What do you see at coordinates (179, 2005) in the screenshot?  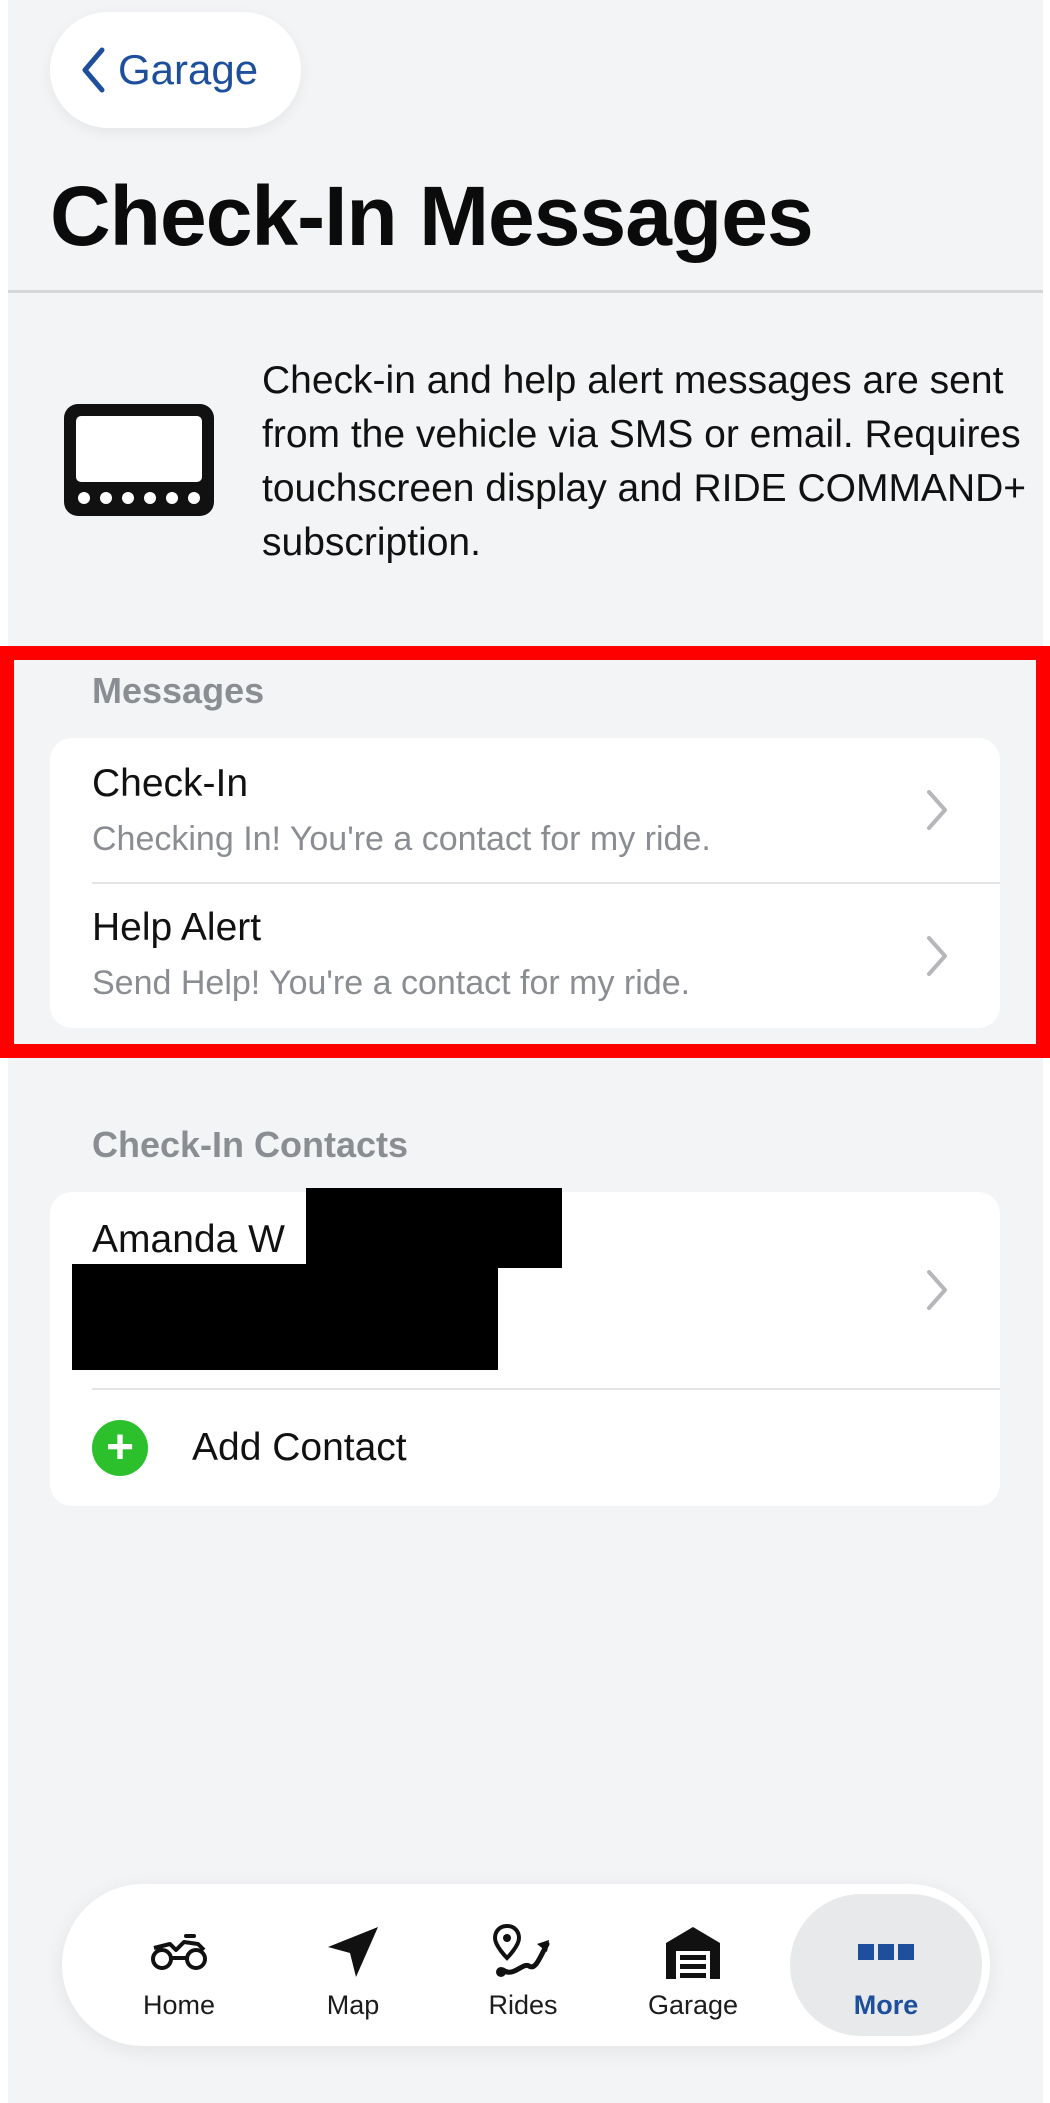 I see `tab-label: Home` at bounding box center [179, 2005].